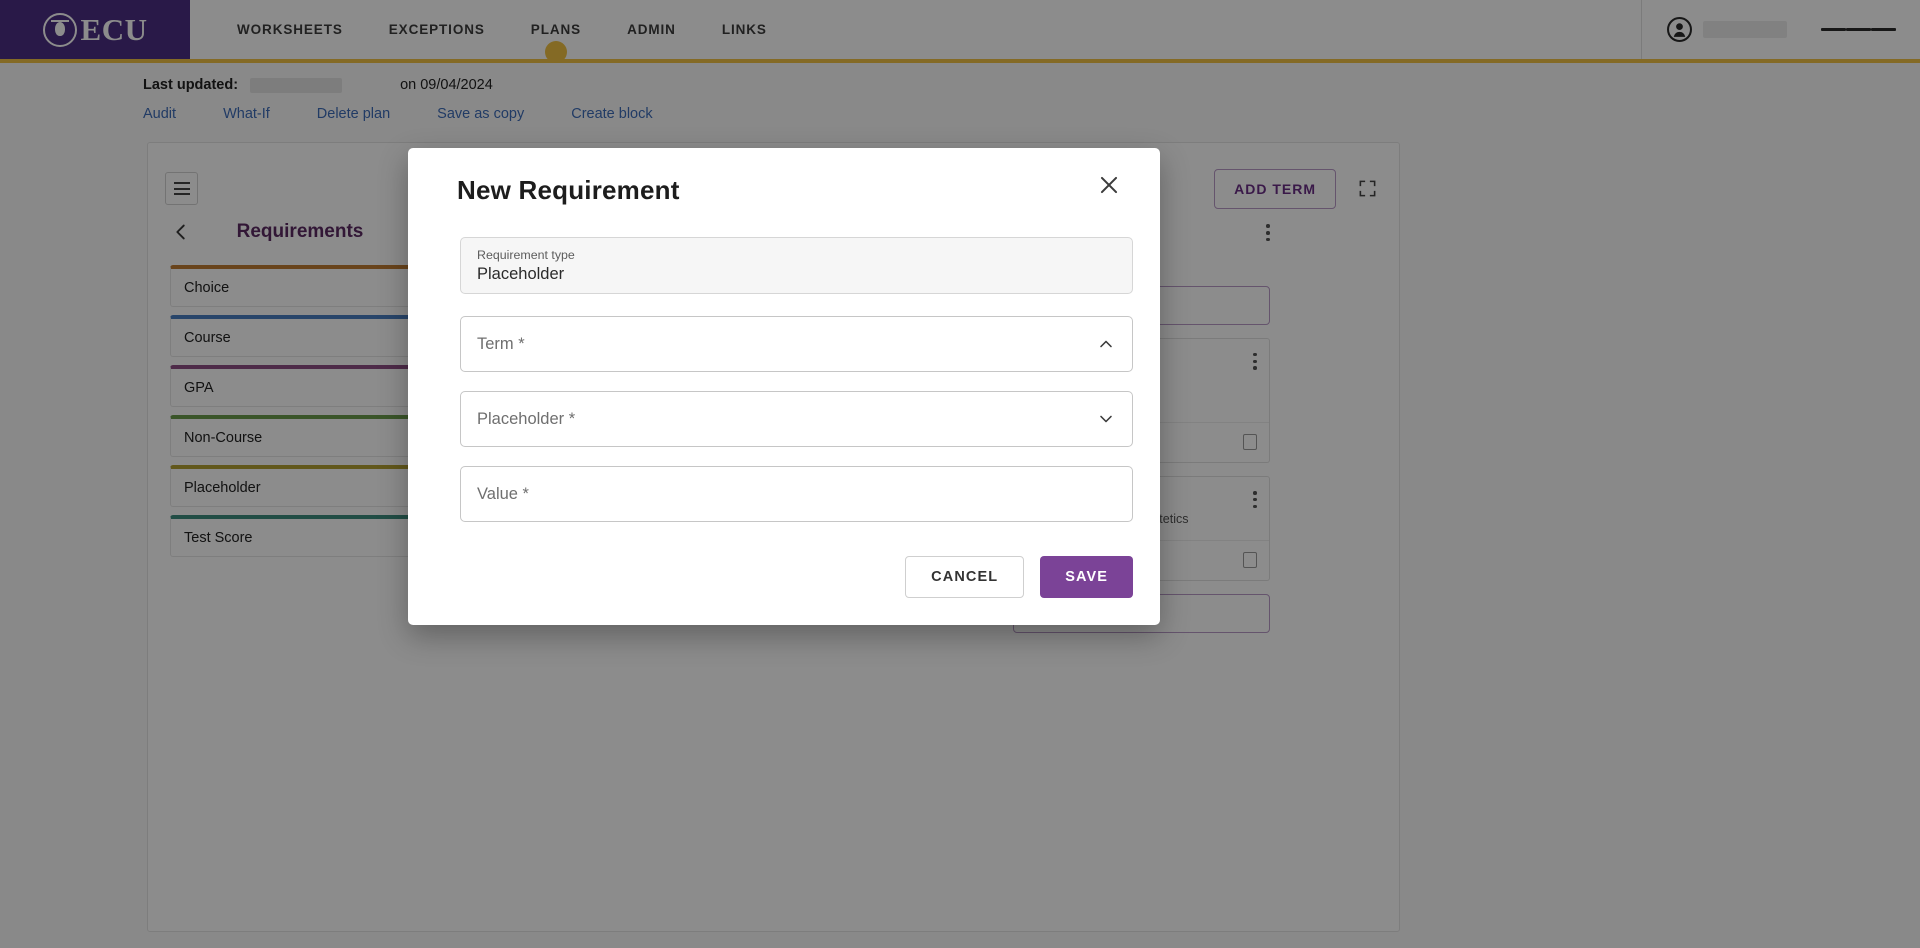 This screenshot has width=1920, height=948. Describe the element at coordinates (568, 190) in the screenshot. I see `modal-title: New Requirement` at that location.